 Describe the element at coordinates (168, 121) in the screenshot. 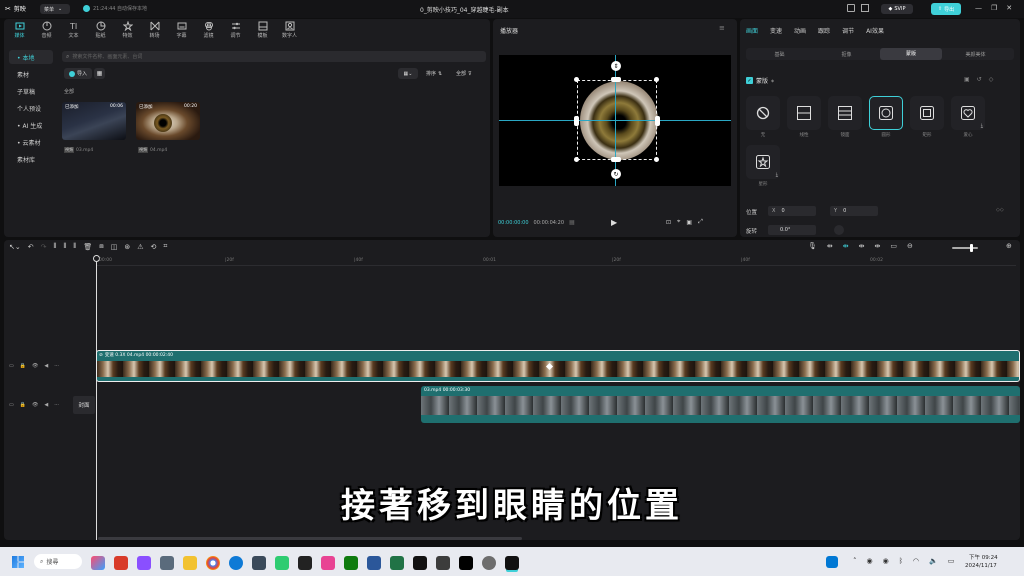

I see `media-item: 已添加 00:20` at that location.